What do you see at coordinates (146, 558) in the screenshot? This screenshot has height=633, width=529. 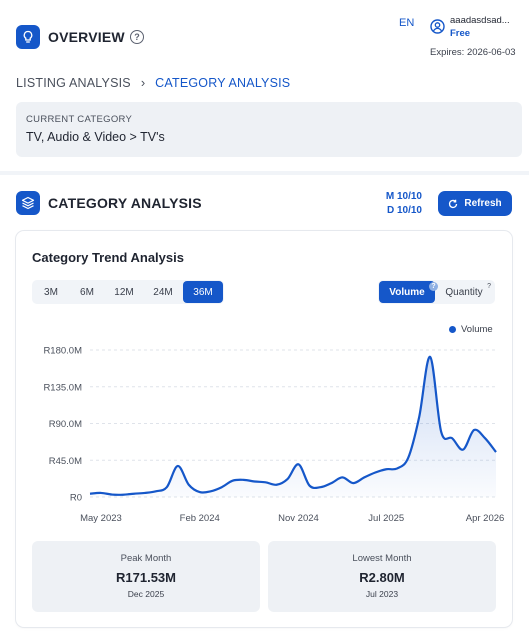 I see `peak-month-label: Peak Month` at bounding box center [146, 558].